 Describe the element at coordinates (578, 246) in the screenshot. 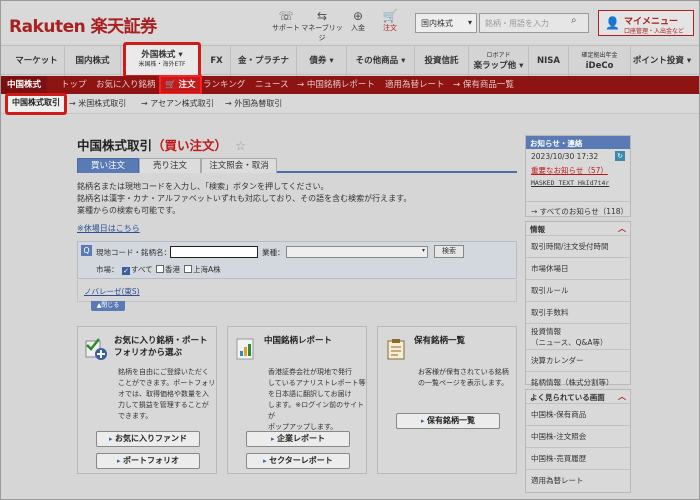

I see `sidebar-item-trading-hours: 取引時間/注文受付時間` at that location.